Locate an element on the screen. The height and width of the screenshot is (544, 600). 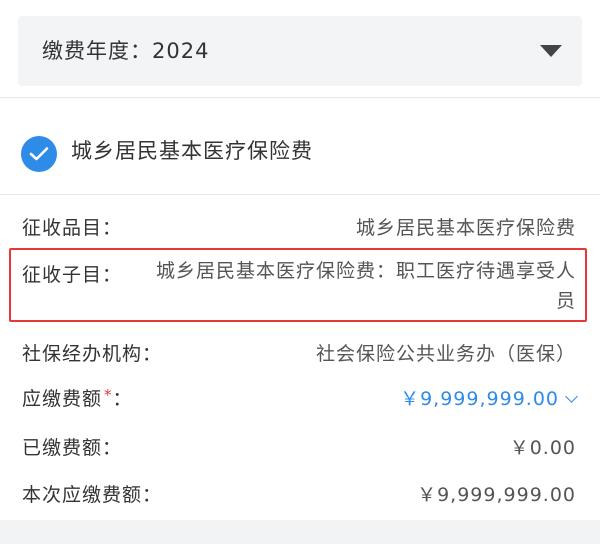
category-label: 征收品目： is located at coordinates (72, 228).